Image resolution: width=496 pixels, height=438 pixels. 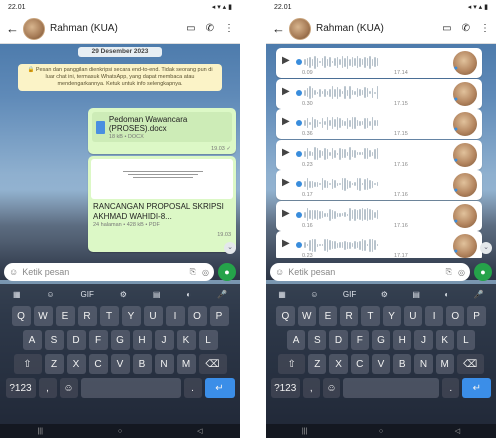 I want to click on voice-message: ▶ 0.36 17.15 ●, so click(x=379, y=124).